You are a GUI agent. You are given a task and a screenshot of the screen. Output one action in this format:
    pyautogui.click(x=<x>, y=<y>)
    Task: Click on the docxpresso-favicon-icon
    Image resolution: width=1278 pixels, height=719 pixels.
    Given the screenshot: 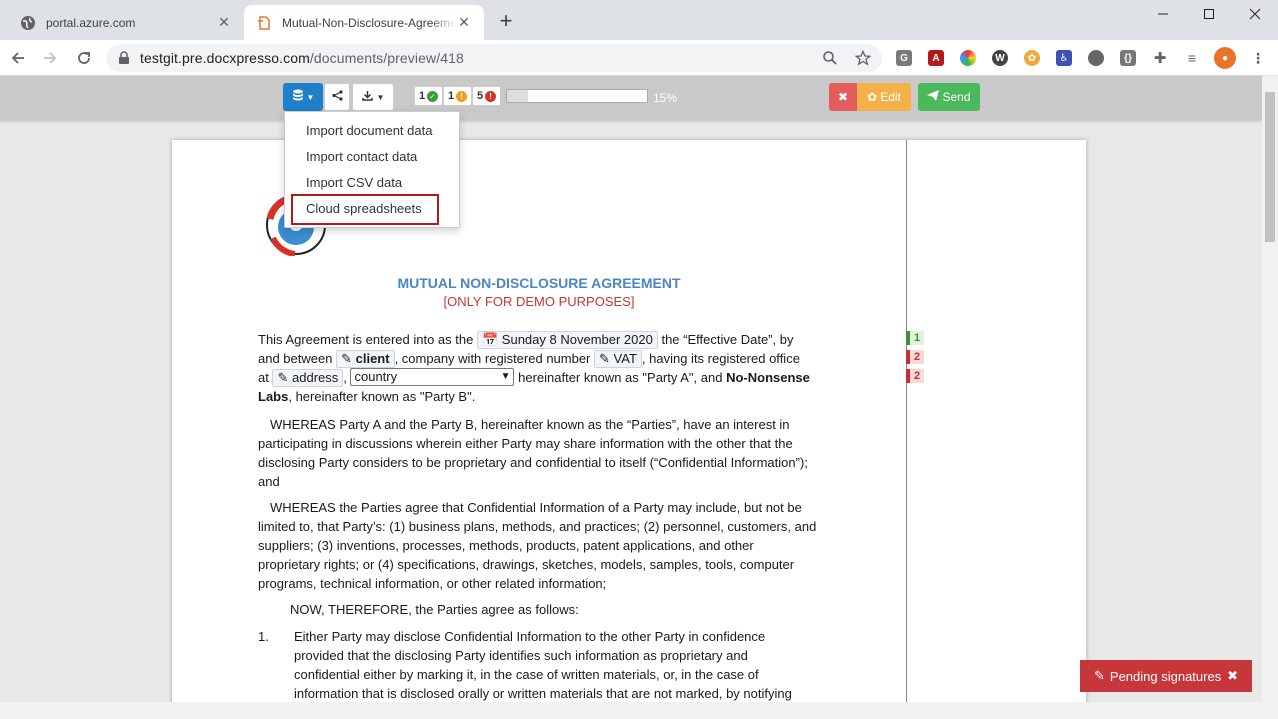 What is the action you would take?
    pyautogui.click(x=264, y=23)
    